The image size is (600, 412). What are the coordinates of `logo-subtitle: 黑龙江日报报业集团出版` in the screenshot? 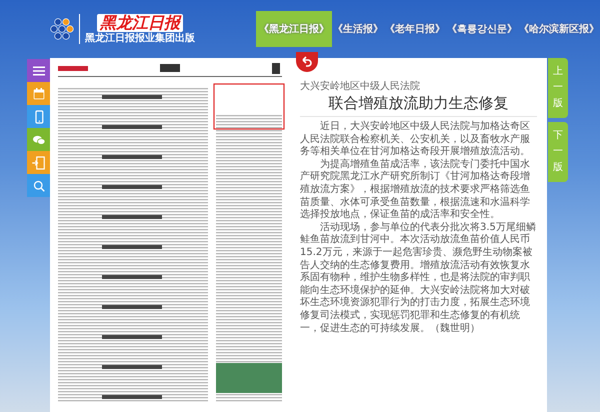 It's located at (140, 38).